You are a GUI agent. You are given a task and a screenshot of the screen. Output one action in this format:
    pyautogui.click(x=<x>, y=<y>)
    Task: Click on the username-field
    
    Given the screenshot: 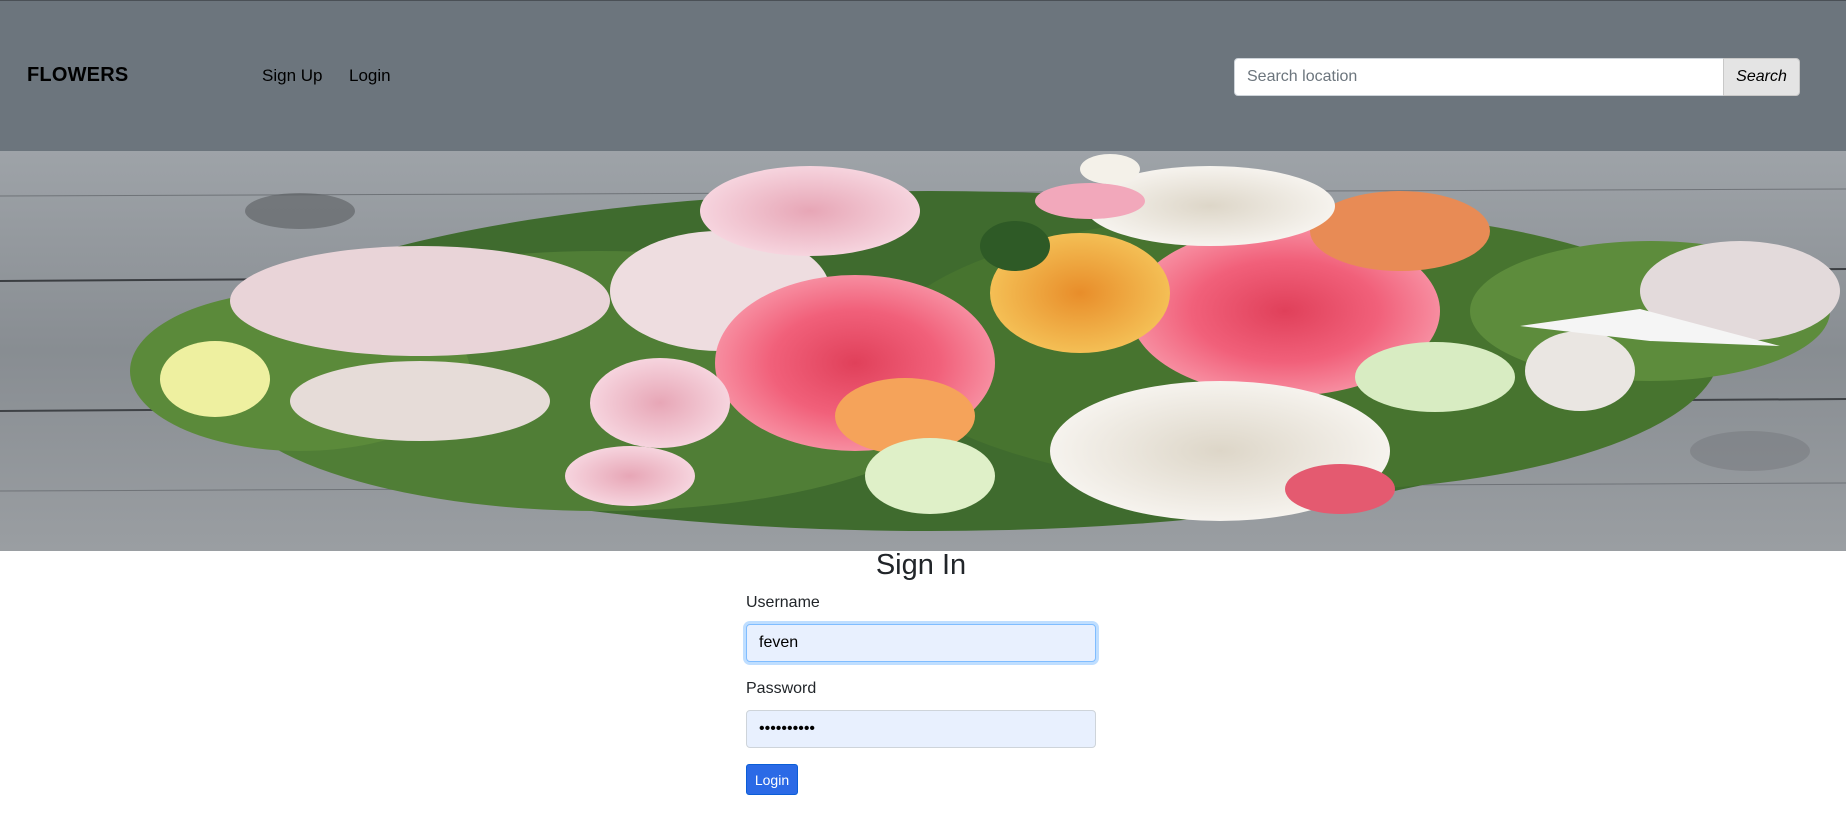 What is the action you would take?
    pyautogui.click(x=921, y=643)
    